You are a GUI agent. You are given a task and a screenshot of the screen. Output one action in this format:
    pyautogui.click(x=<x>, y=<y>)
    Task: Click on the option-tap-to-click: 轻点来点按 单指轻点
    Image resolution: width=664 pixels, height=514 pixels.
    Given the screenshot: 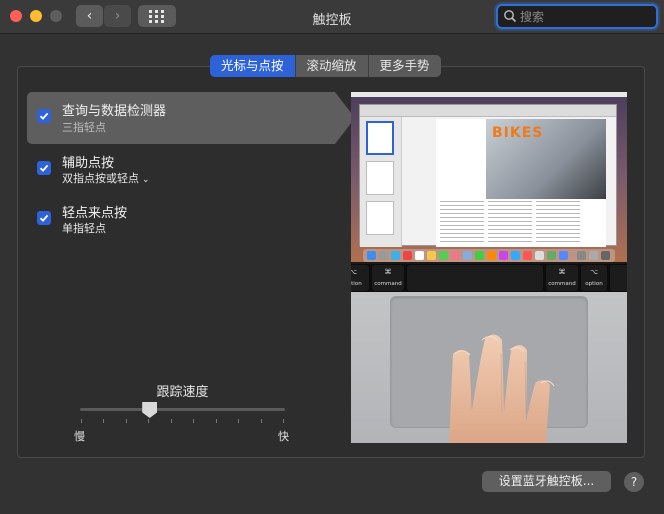 What is the action you would take?
    pyautogui.click(x=181, y=224)
    